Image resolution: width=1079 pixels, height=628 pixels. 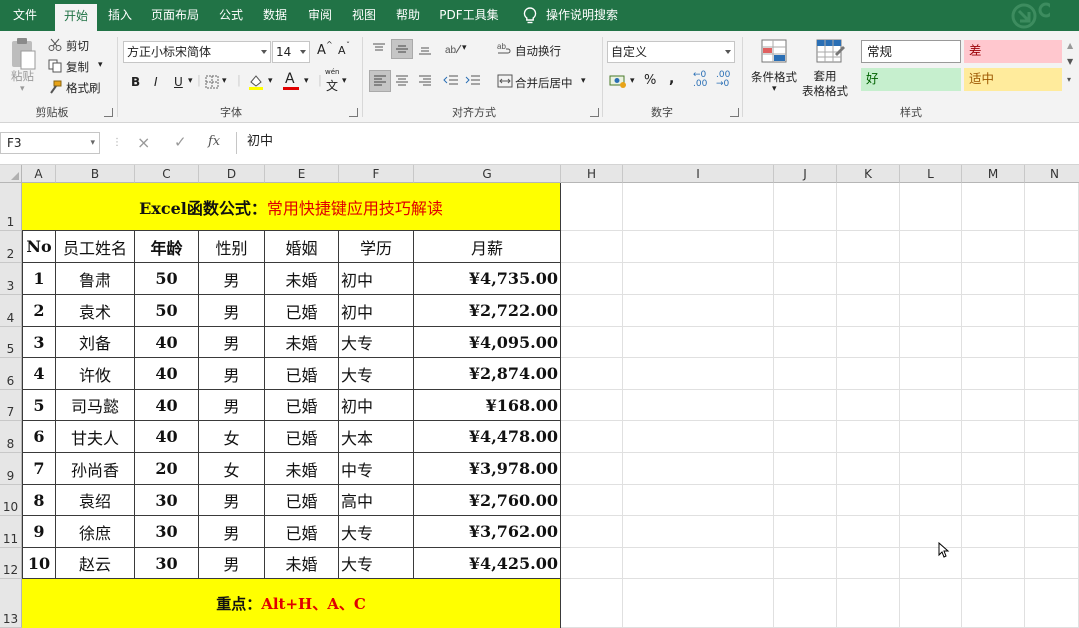 What do you see at coordinates (302, 247) in the screenshot?
I see `header-cell-marital: 婚姻` at bounding box center [302, 247].